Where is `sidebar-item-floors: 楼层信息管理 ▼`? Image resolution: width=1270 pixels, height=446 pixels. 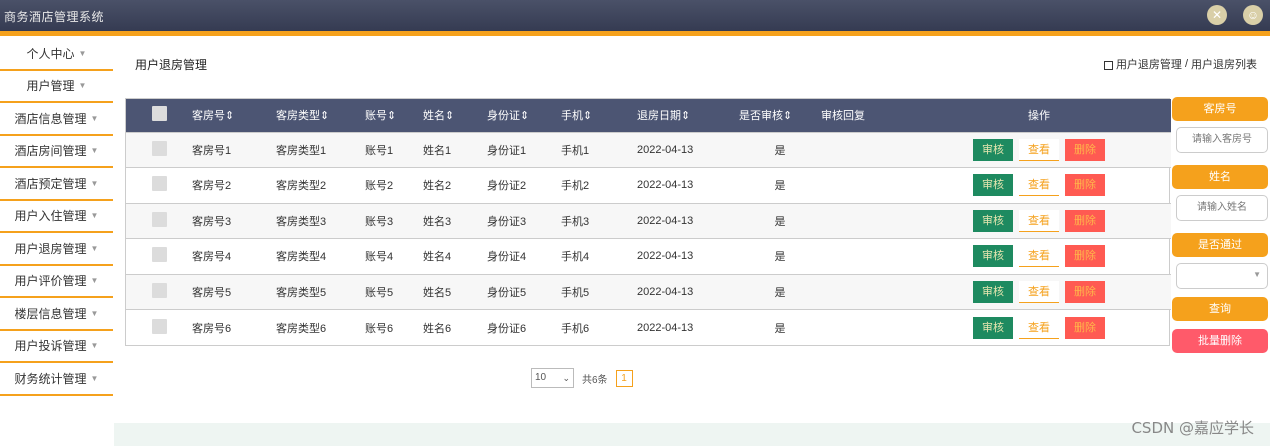
sidebar-item-floors: 楼层信息管理 ▼ is located at coordinates (56, 314).